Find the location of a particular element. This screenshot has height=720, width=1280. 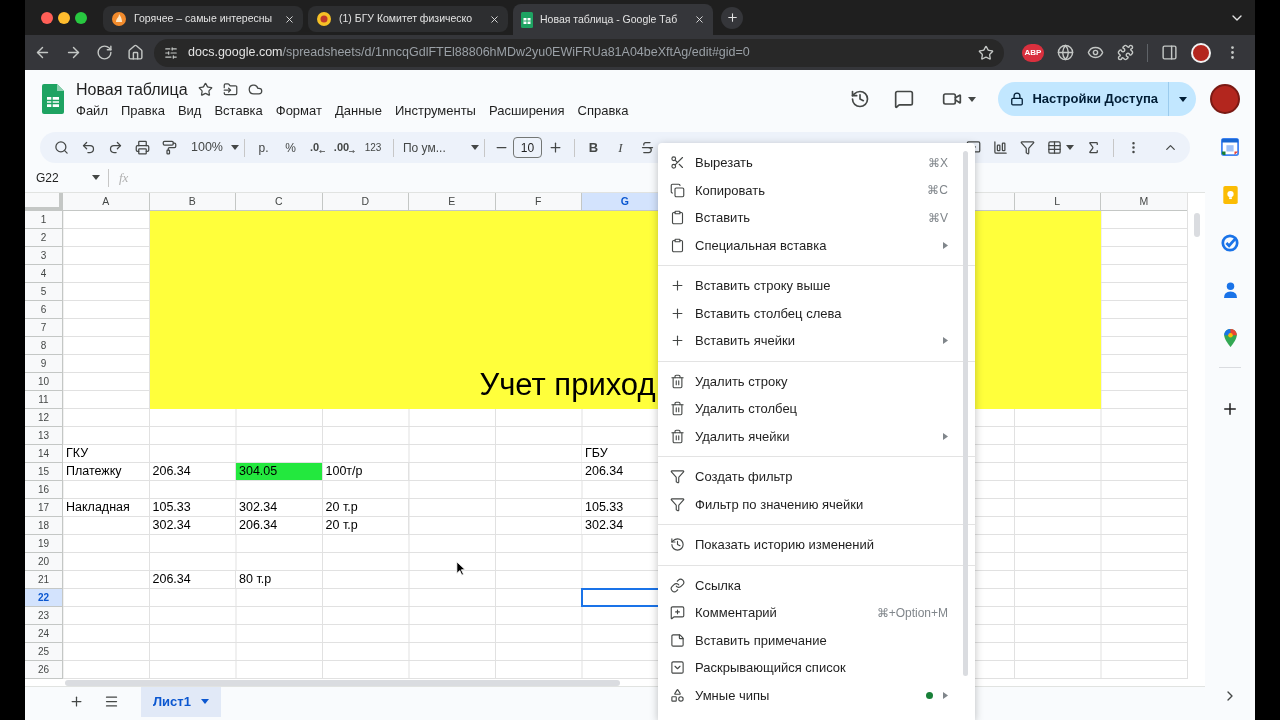

row-header: 12 is located at coordinates (44, 418).